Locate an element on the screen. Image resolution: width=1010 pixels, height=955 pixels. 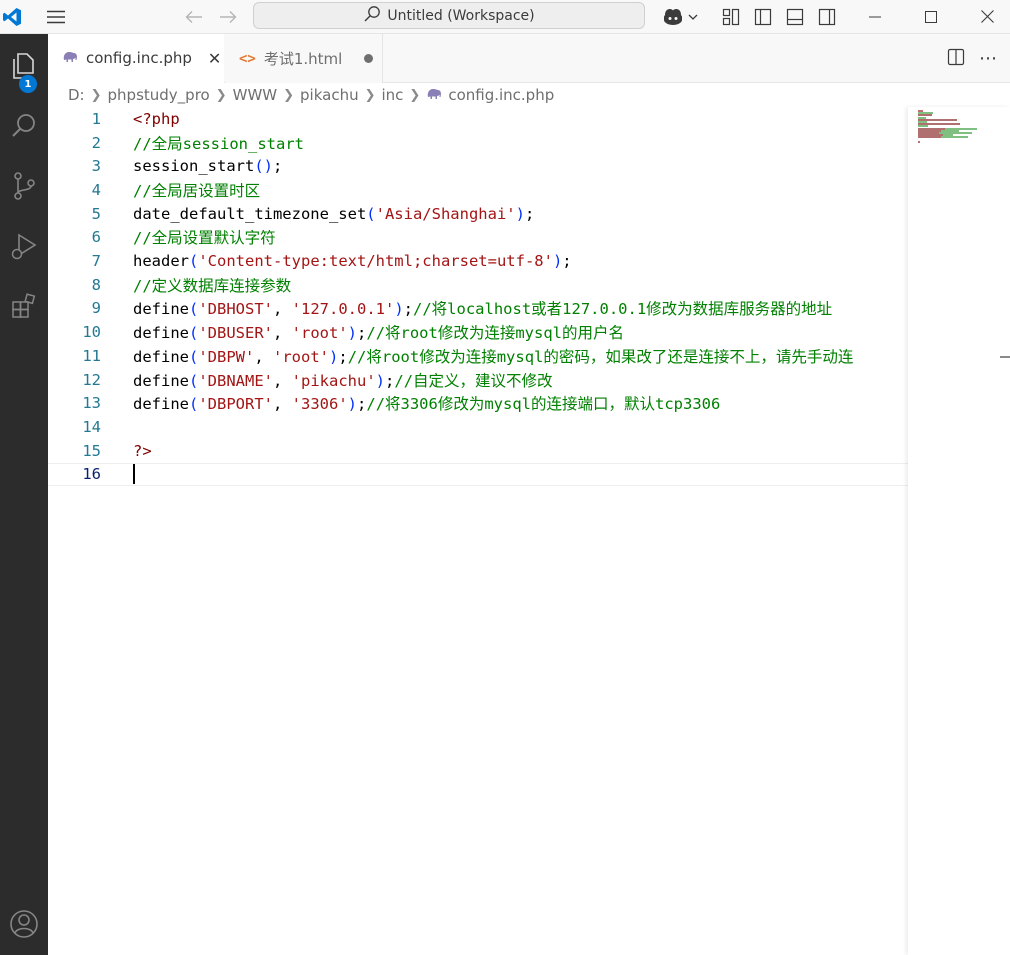
line-number: 3 is located at coordinates (96, 166).